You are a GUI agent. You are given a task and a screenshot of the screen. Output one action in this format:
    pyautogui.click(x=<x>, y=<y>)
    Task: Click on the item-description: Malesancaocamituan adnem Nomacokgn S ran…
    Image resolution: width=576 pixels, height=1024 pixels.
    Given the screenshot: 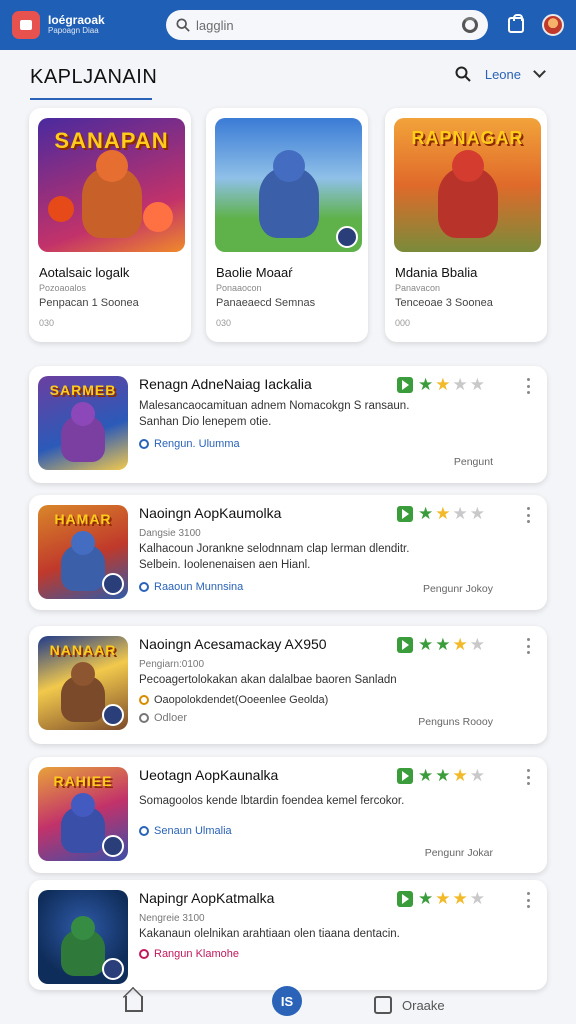 What is the action you would take?
    pyautogui.click(x=274, y=414)
    